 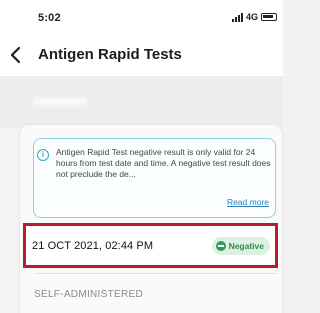 I want to click on status-indicators: 4G, so click(x=254, y=17).